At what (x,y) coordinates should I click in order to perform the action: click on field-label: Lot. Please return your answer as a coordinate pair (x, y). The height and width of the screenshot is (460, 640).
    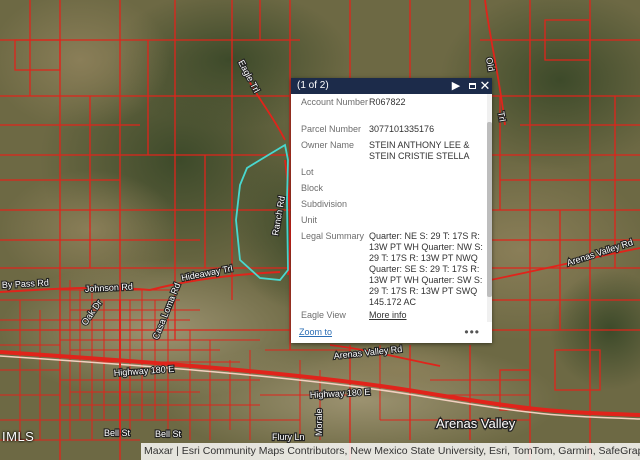
    Looking at the image, I should click on (307, 172).